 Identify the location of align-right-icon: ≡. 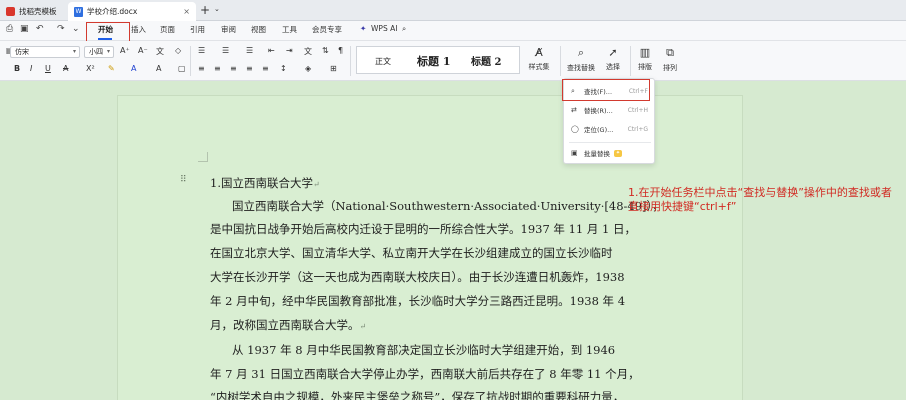
(233, 68).